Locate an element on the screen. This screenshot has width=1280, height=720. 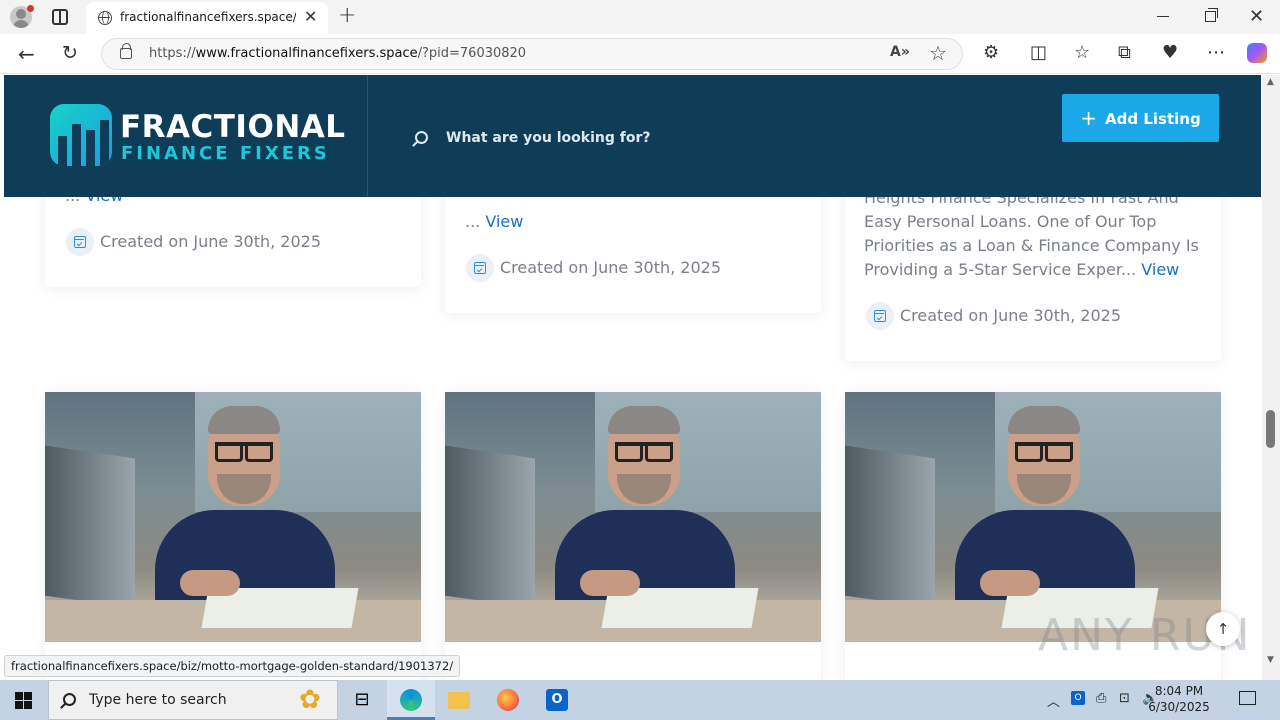
favorite-star-icon: ☆ is located at coordinates (938, 53).